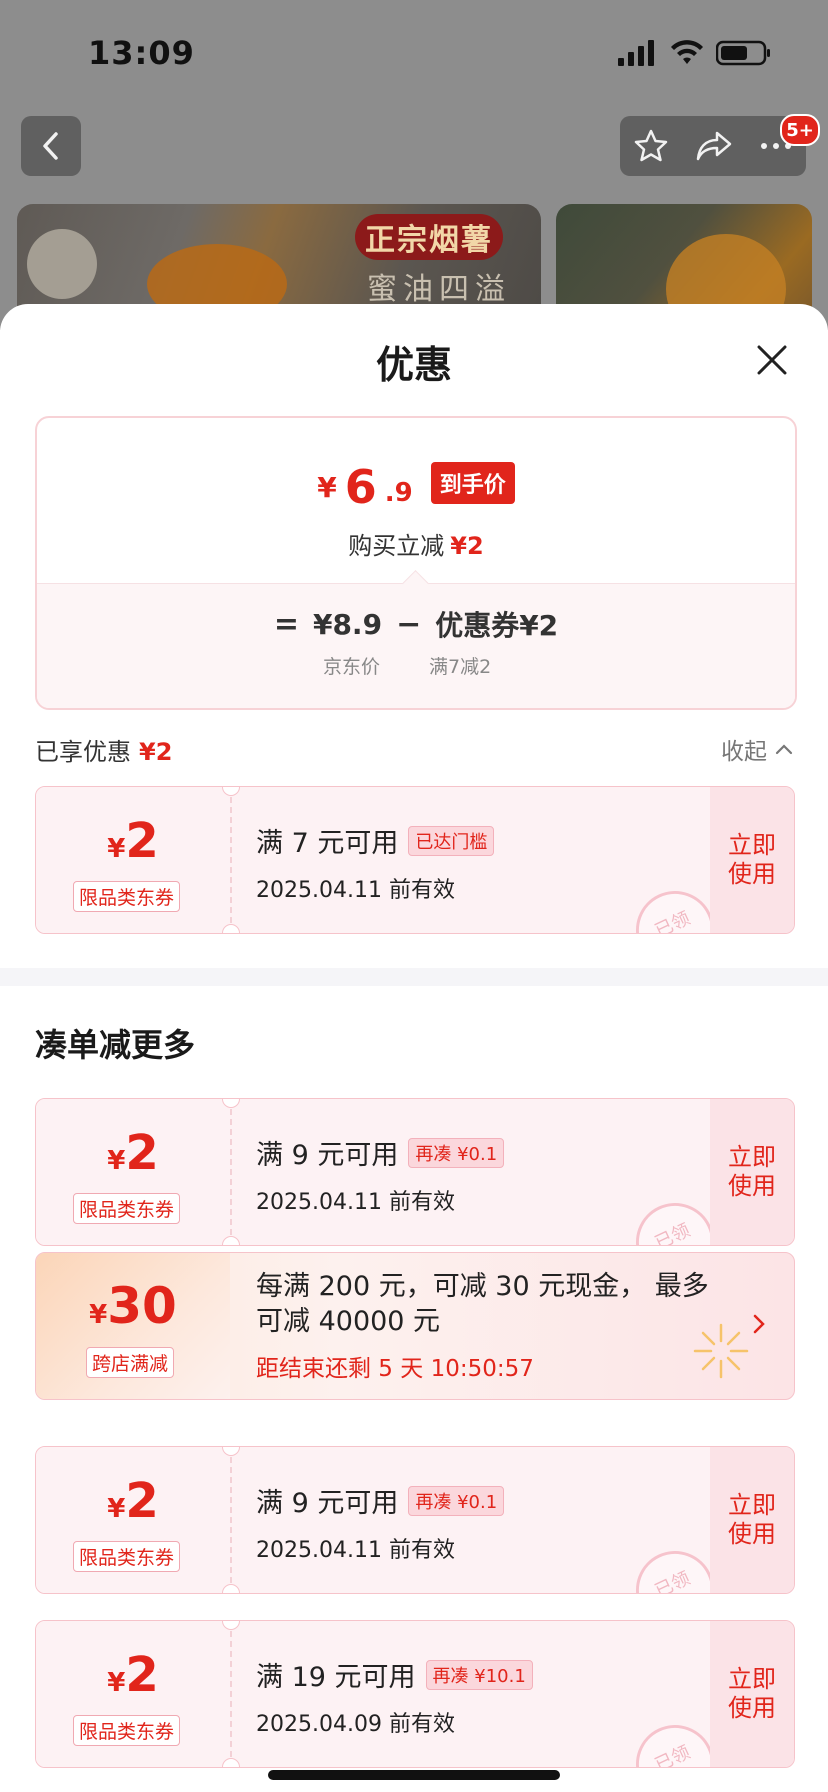 Image resolution: width=828 pixels, height=1792 pixels. Describe the element at coordinates (98, 1315) in the screenshot. I see `promo-currency: ¥` at that location.